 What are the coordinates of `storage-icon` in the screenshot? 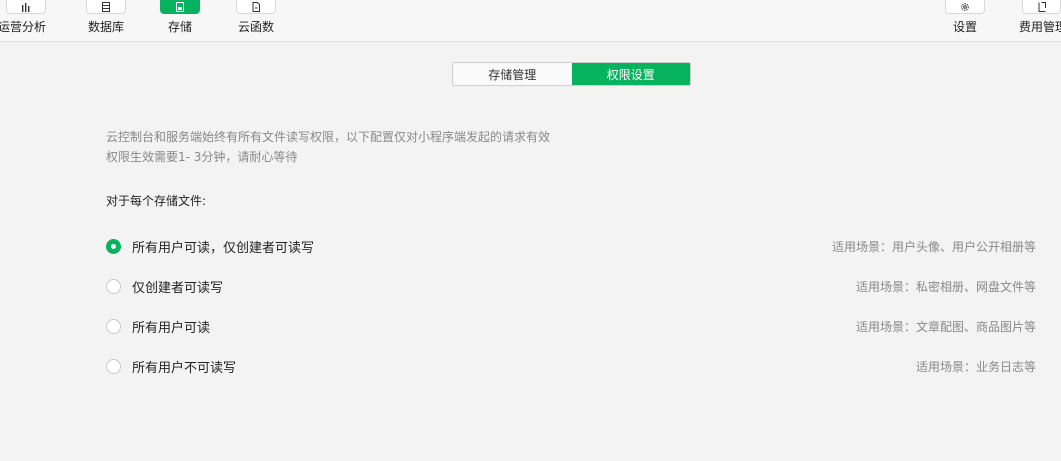 It's located at (180, 7).